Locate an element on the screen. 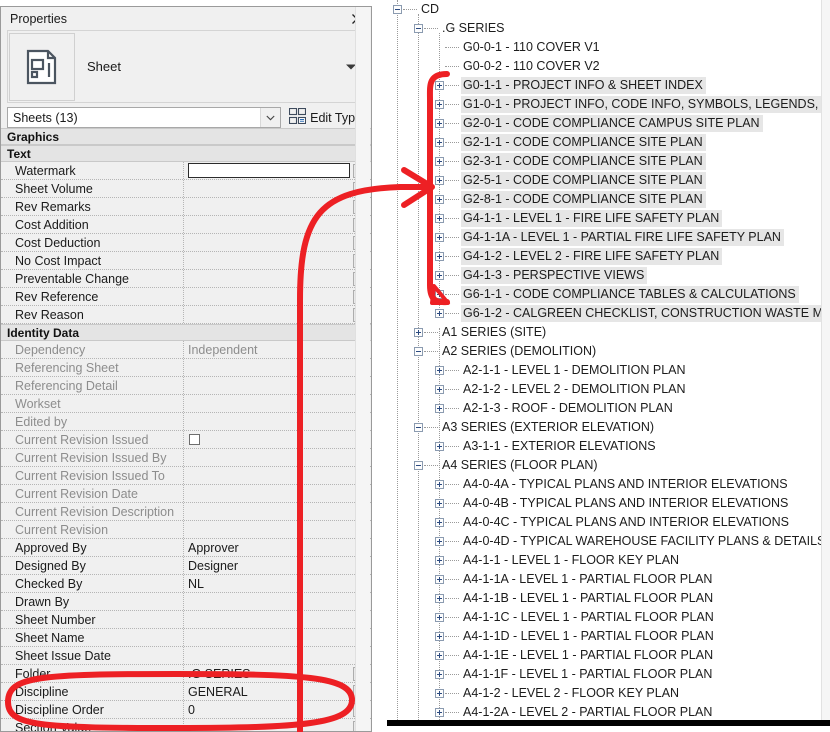 This screenshot has width=830, height=732. property-row: Current Revision Date is located at coordinates (186, 494).